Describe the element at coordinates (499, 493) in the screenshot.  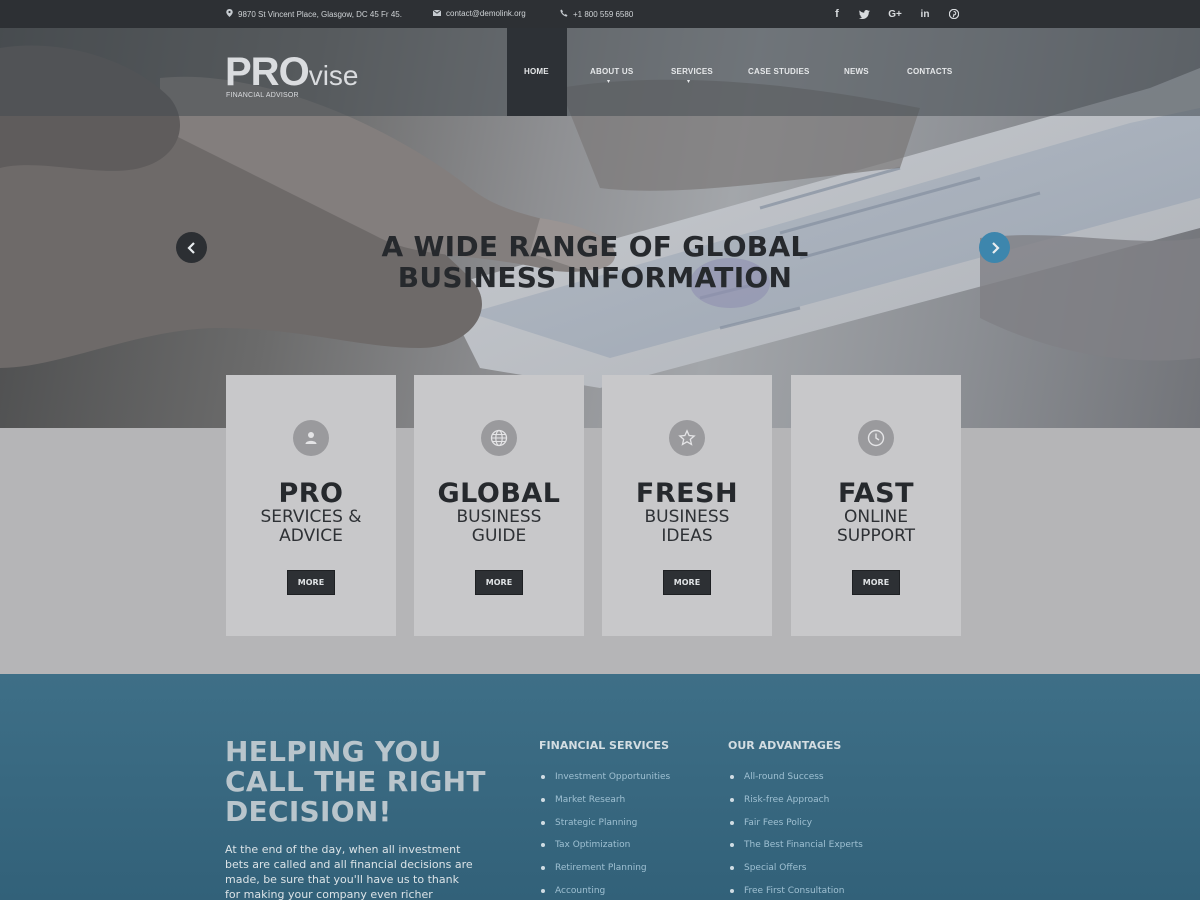
I see `card-headline: GLOBAL` at that location.